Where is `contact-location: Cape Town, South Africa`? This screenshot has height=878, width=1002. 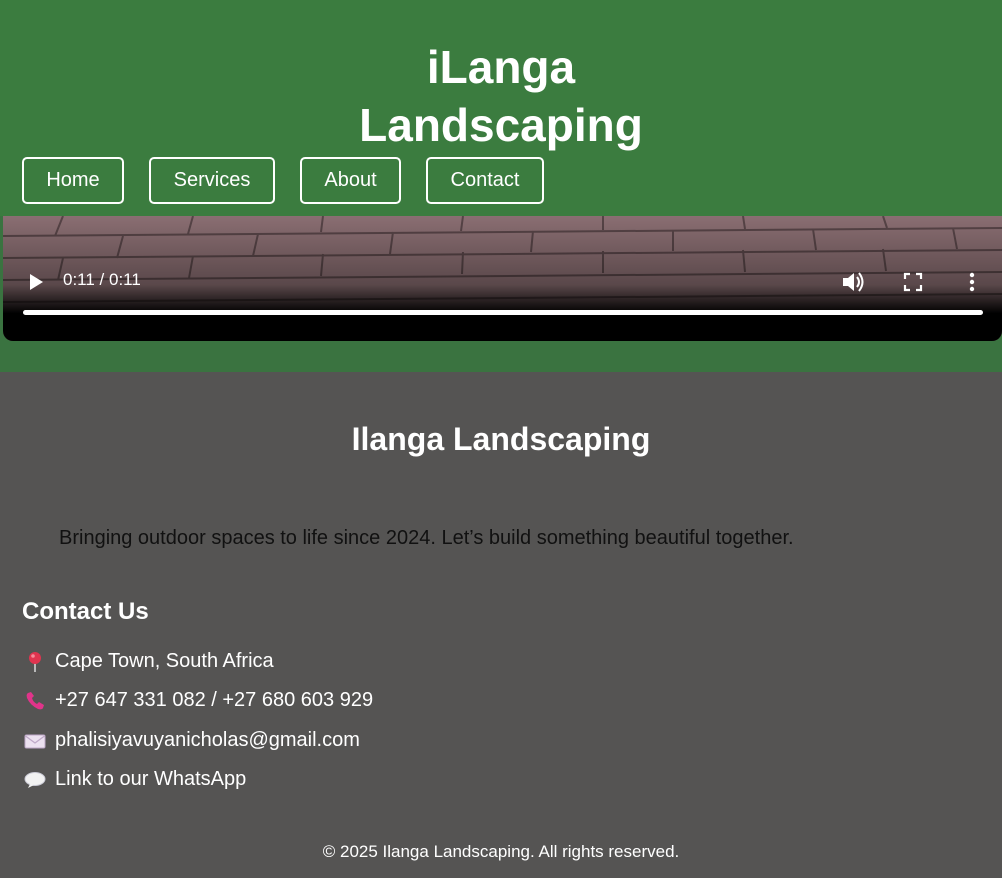
contact-location: Cape Town, South Africa is located at coordinates (149, 661).